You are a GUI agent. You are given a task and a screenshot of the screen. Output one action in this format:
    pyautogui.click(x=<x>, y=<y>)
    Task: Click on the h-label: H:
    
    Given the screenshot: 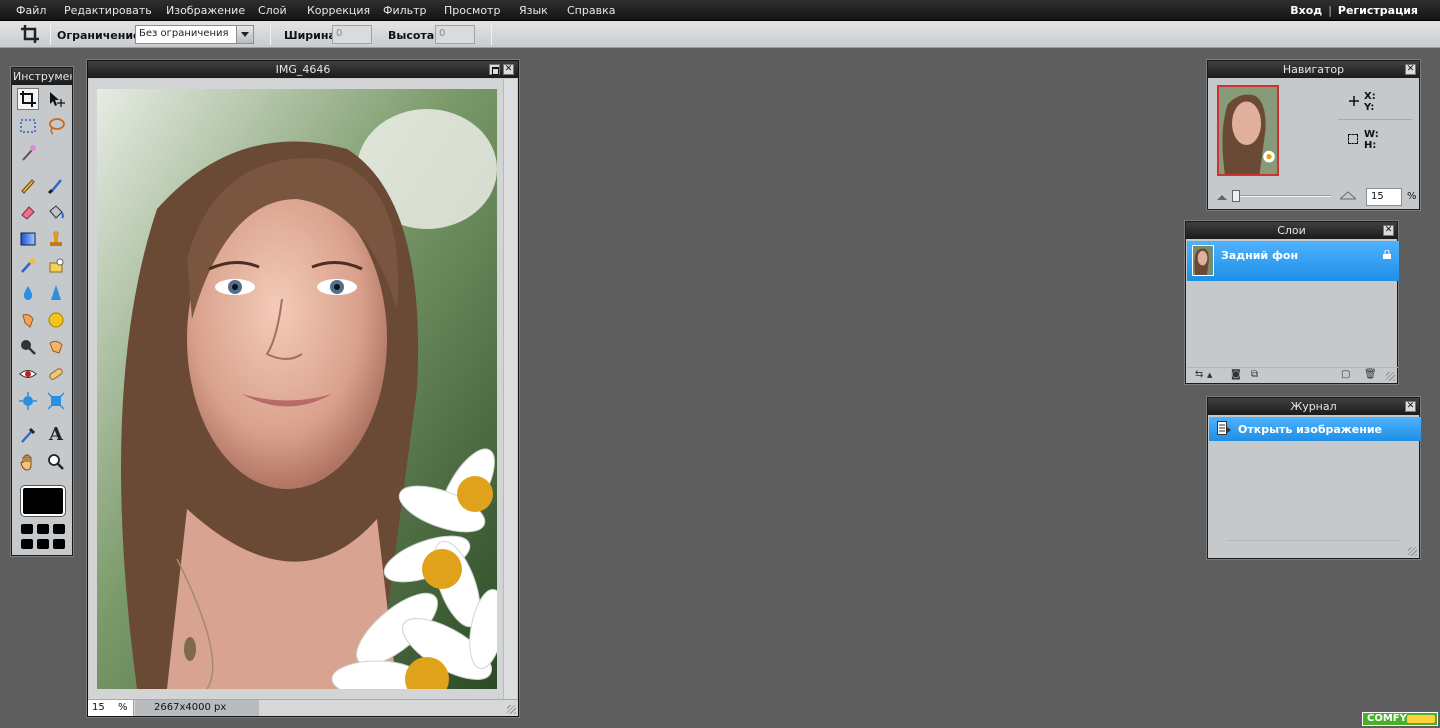 What is the action you would take?
    pyautogui.click(x=1370, y=145)
    